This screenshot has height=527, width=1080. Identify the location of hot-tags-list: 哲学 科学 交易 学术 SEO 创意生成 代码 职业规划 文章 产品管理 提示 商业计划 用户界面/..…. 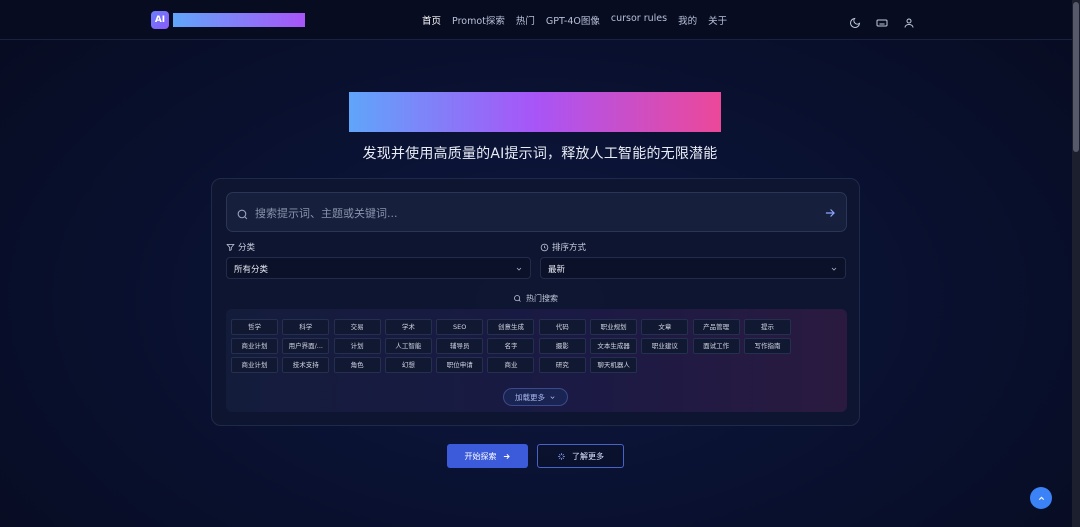
(537, 347).